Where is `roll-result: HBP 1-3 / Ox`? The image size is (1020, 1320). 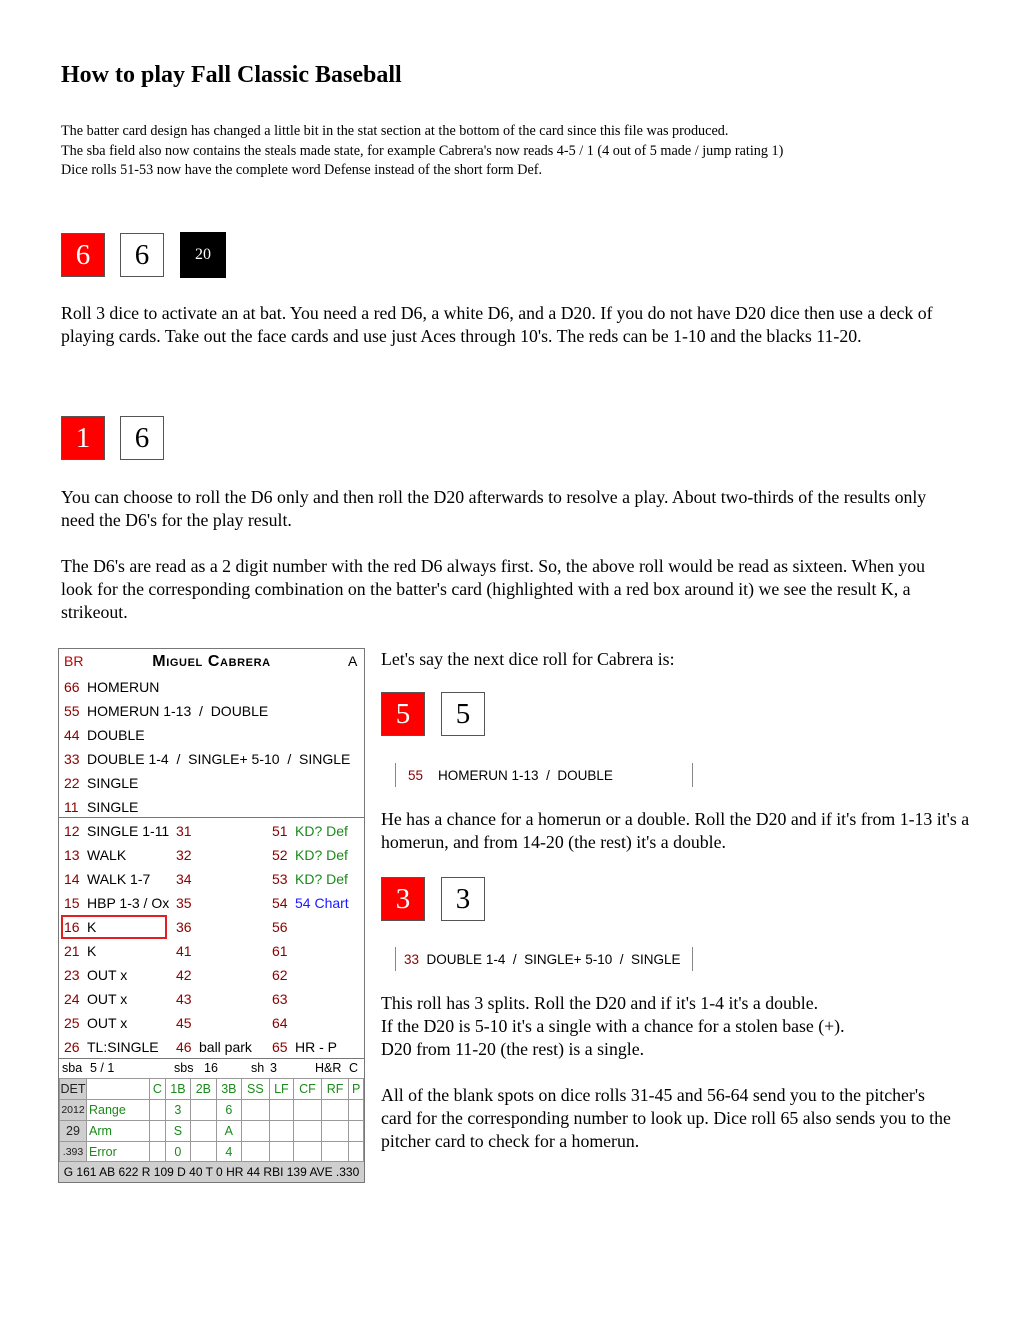 roll-result: HBP 1-3 / Ox is located at coordinates (128, 903).